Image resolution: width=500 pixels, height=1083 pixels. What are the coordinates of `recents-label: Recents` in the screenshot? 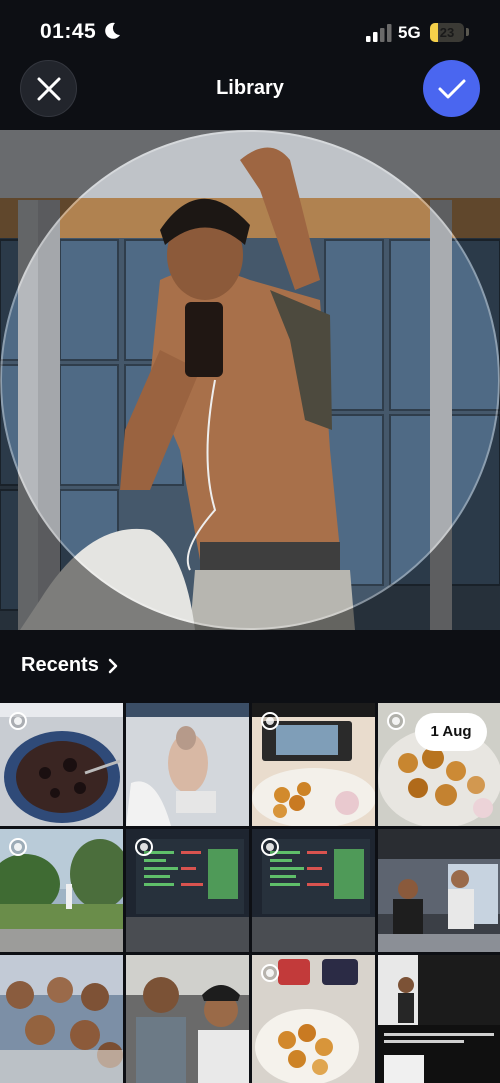 It's located at (60, 665).